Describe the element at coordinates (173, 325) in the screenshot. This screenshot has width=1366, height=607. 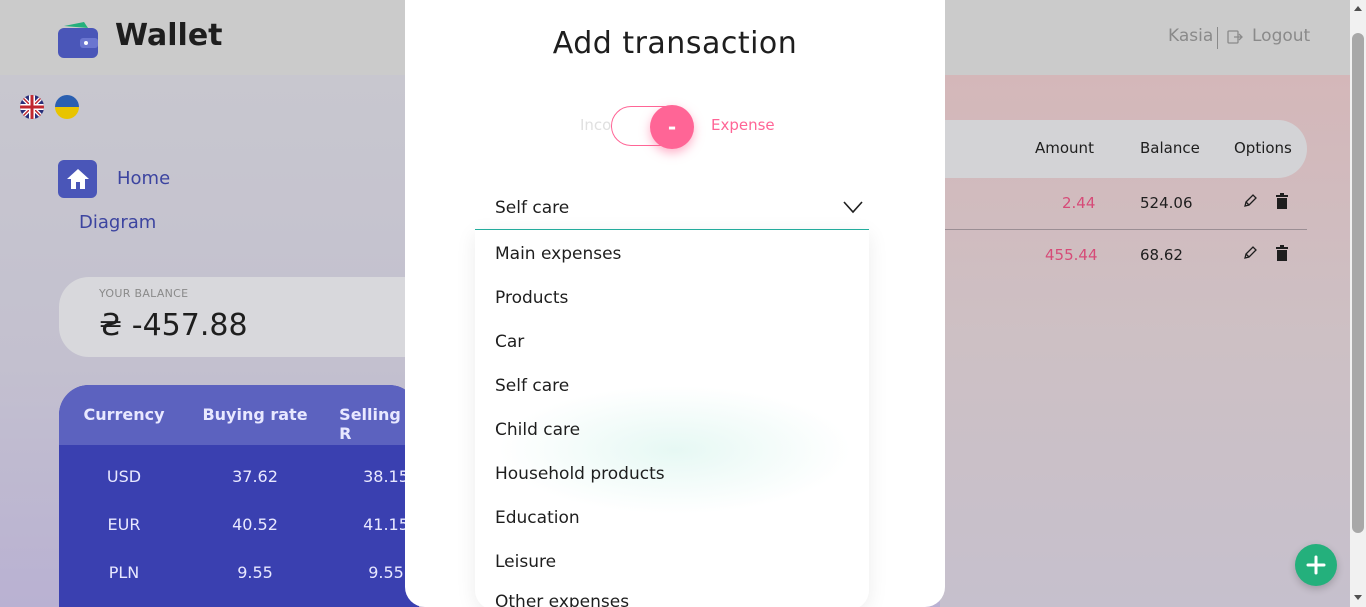
I see `balance-value: ₴ -457.88` at that location.